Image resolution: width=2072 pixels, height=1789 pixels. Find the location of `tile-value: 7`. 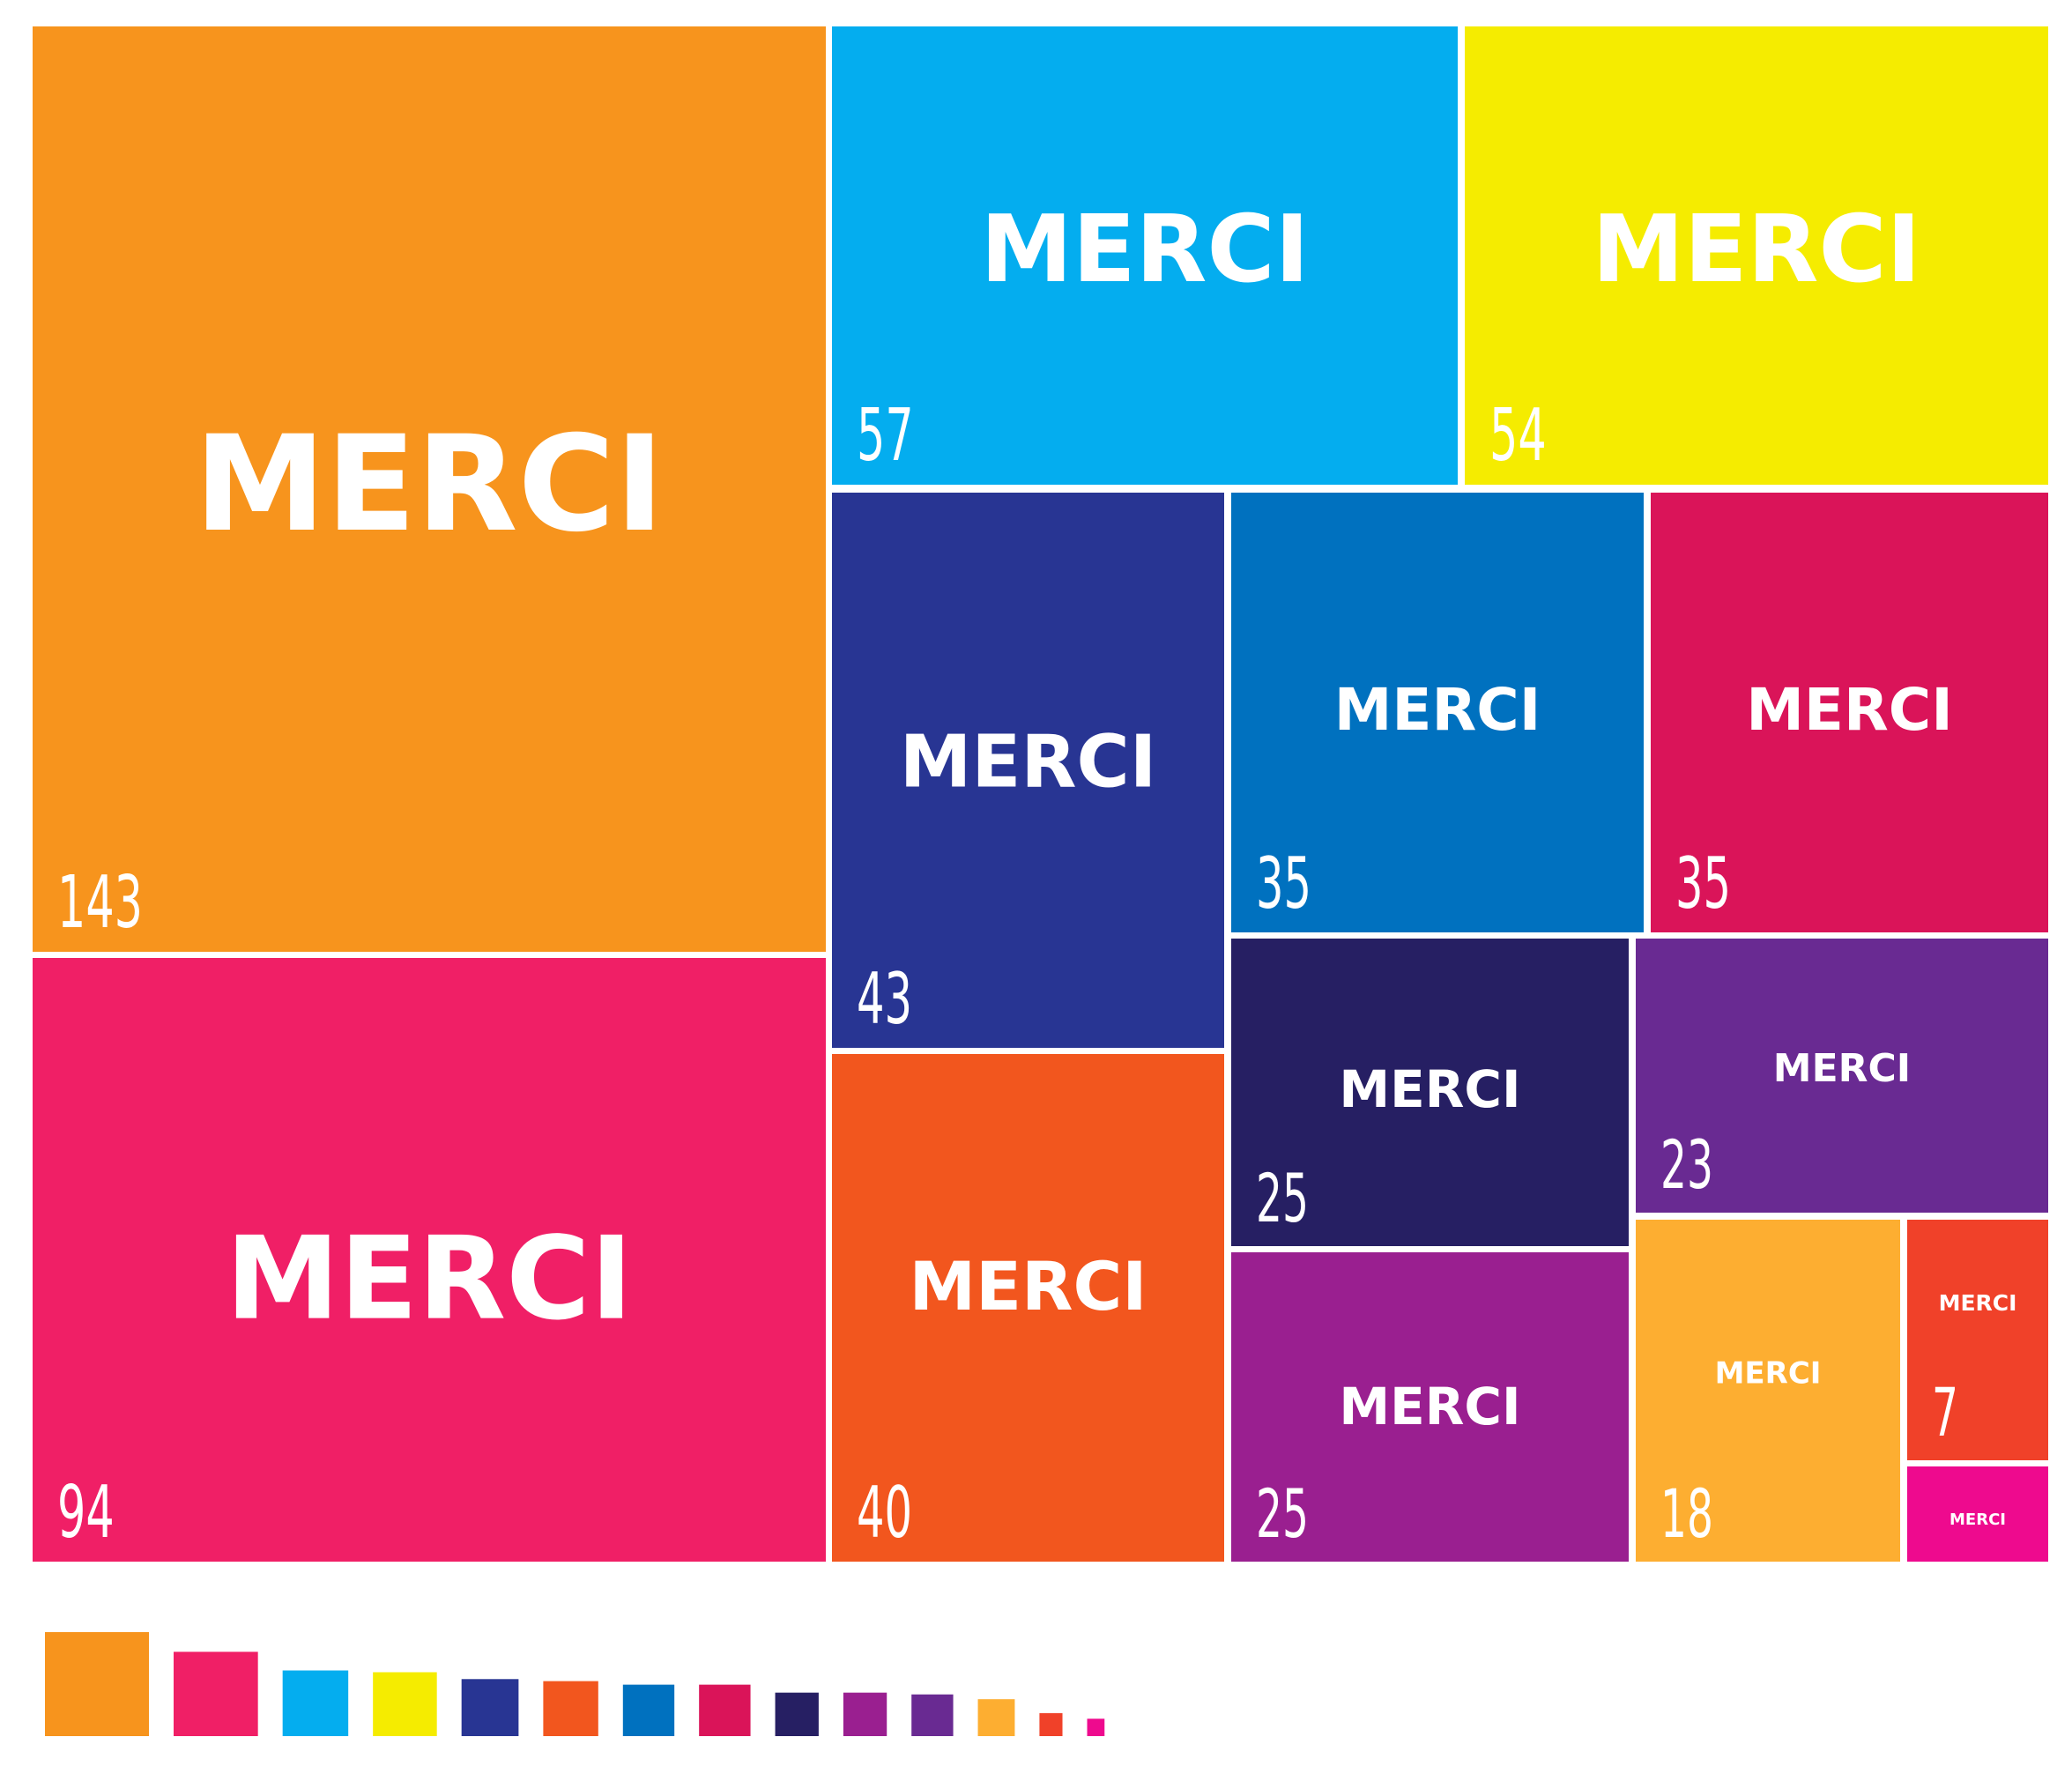

tile-value: 7 is located at coordinates (1945, 1412).